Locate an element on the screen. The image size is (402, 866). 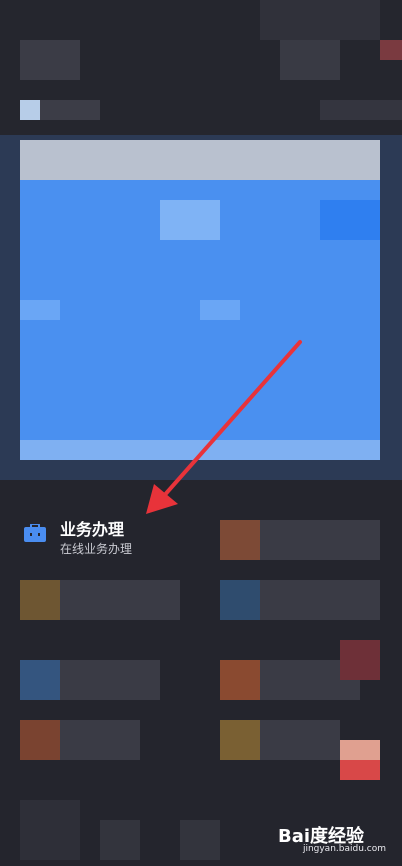
baidu-jingyan-watermark: Bai度经验 jingyan.baidu.com is located at coordinates (333, 840).